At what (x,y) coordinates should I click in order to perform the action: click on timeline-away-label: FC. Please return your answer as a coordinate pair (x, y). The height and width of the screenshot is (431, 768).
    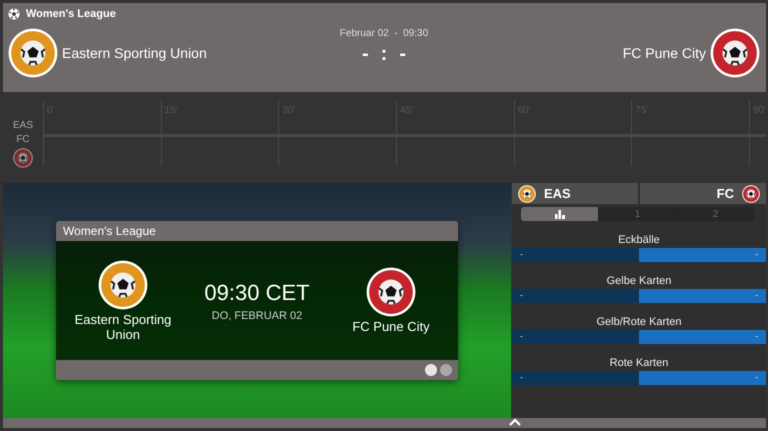
    Looking at the image, I should click on (23, 139).